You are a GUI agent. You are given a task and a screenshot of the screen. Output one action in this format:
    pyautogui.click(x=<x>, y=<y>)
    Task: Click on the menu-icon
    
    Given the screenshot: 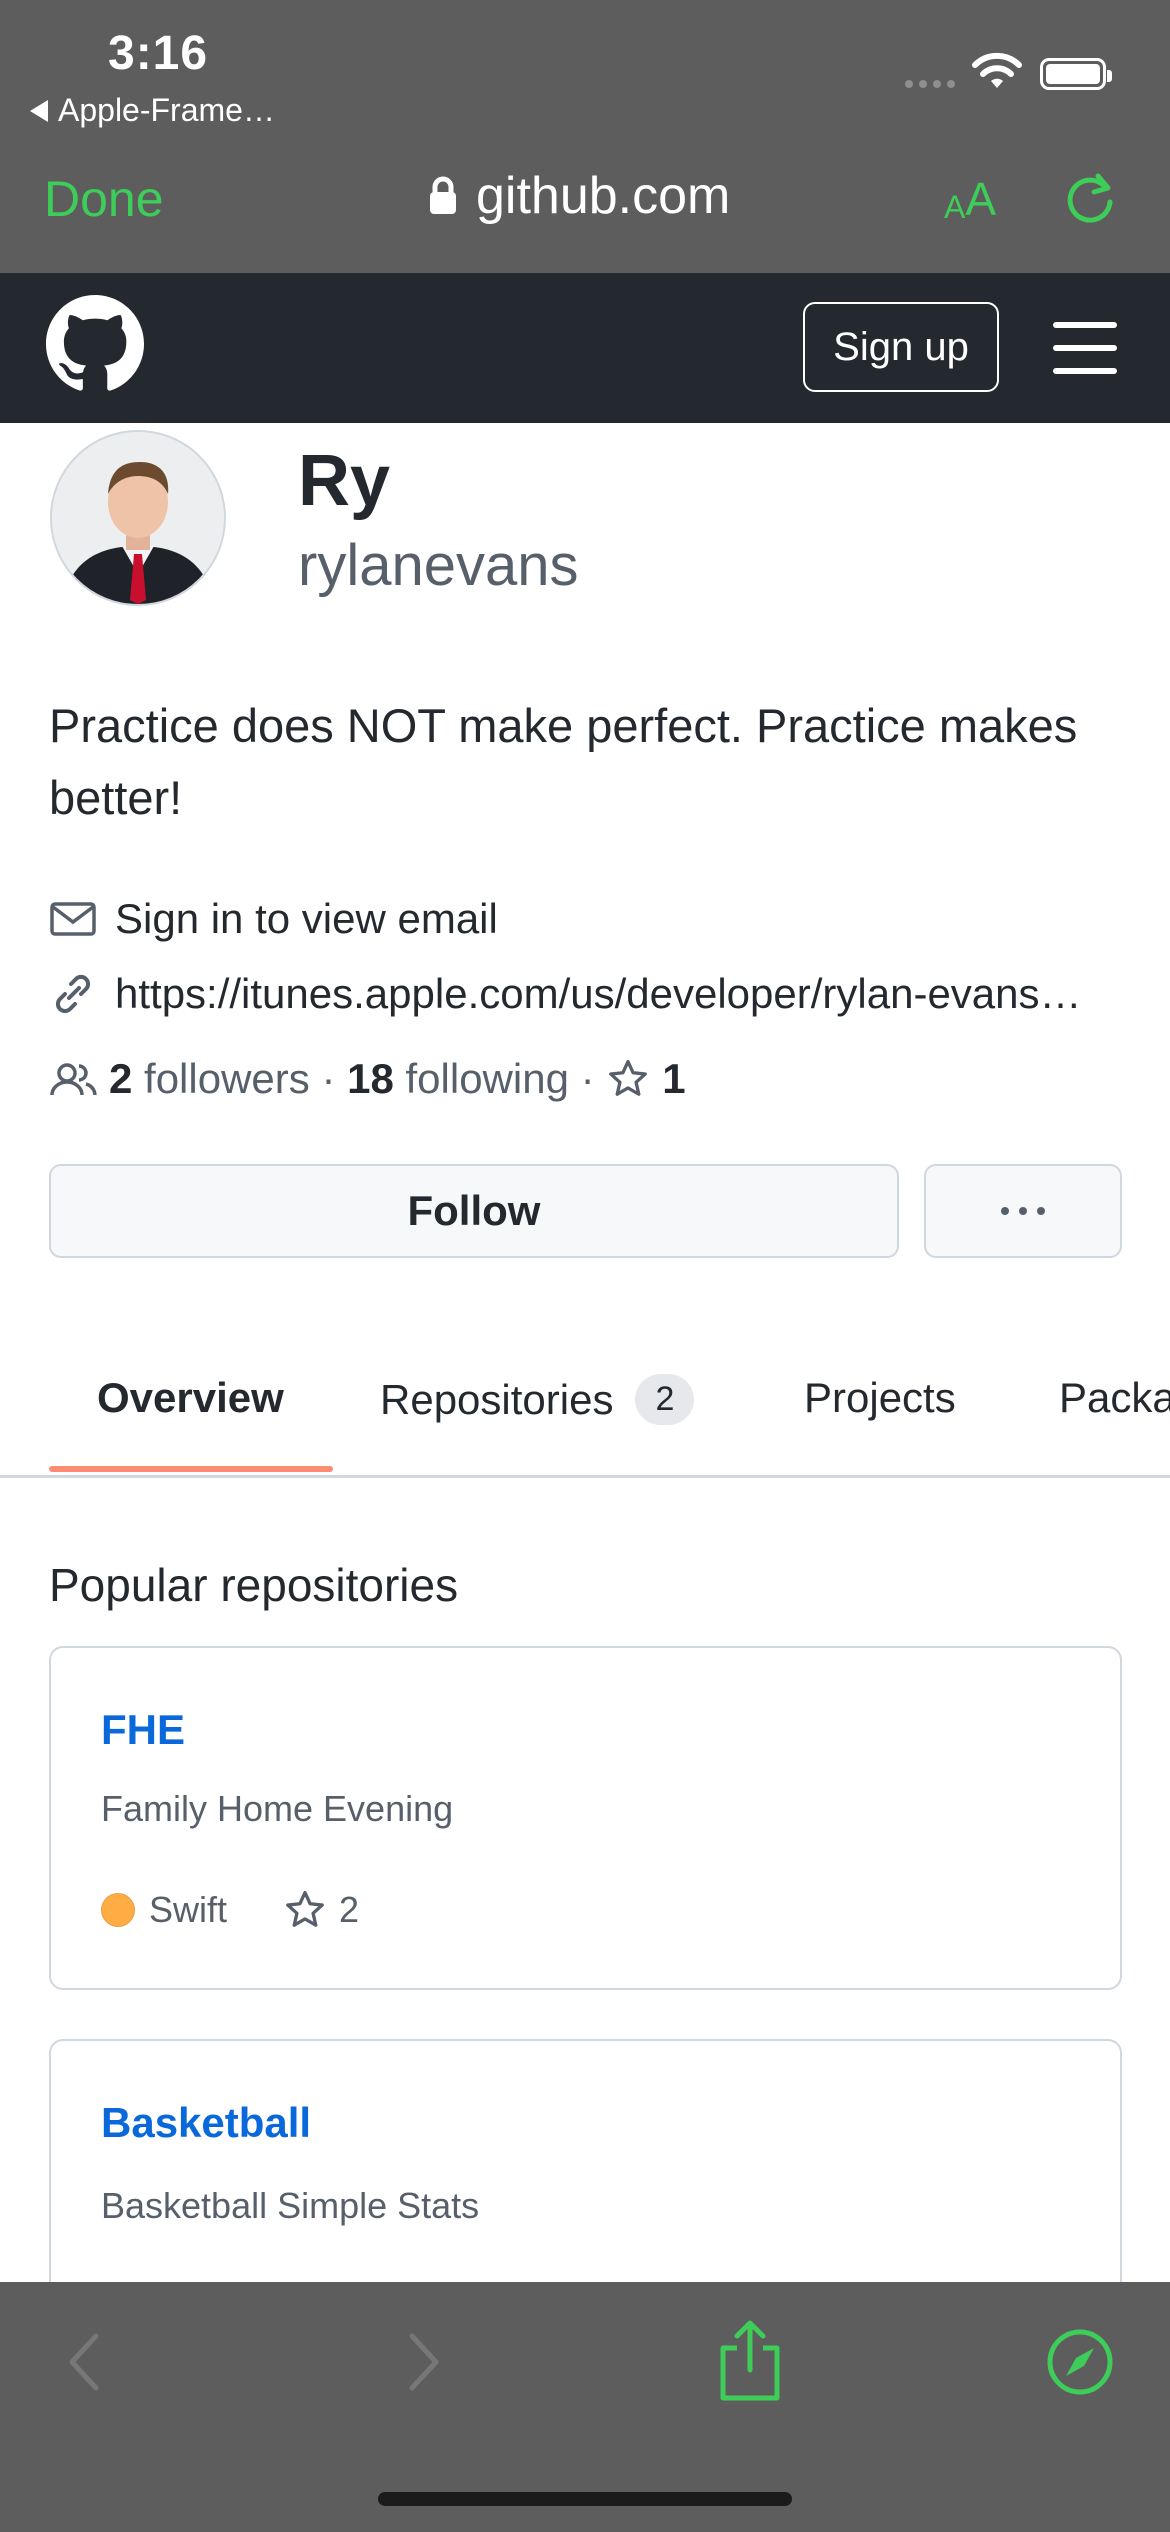 What is the action you would take?
    pyautogui.click(x=1085, y=348)
    